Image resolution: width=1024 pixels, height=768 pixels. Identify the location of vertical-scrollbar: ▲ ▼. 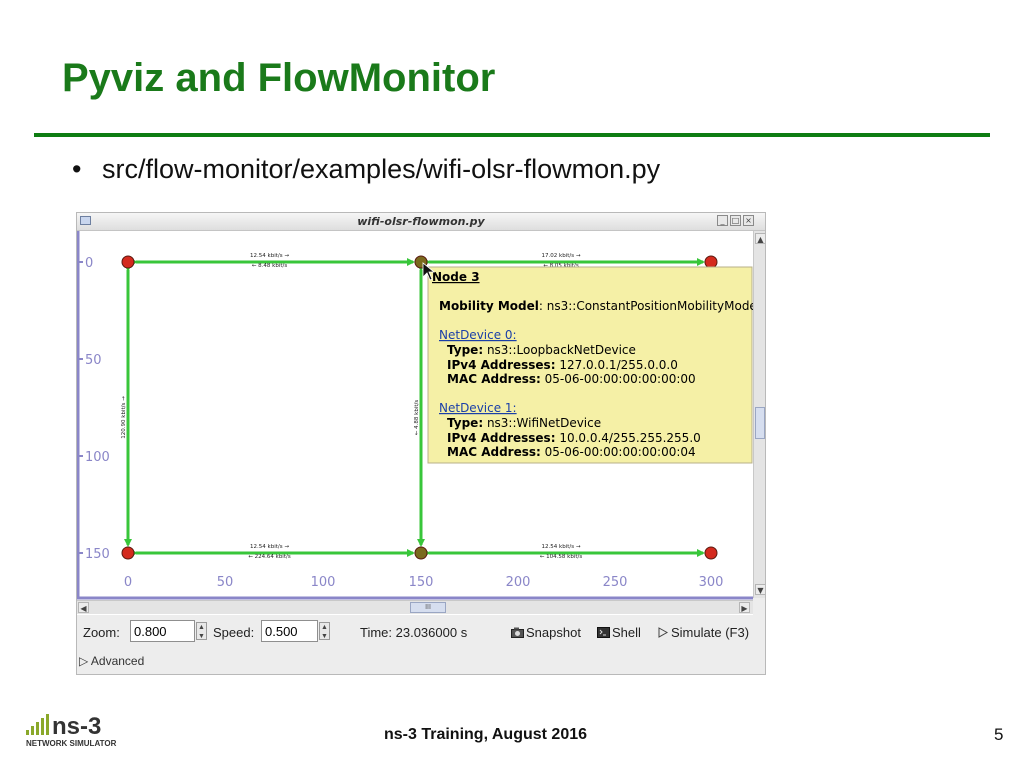
(759, 414).